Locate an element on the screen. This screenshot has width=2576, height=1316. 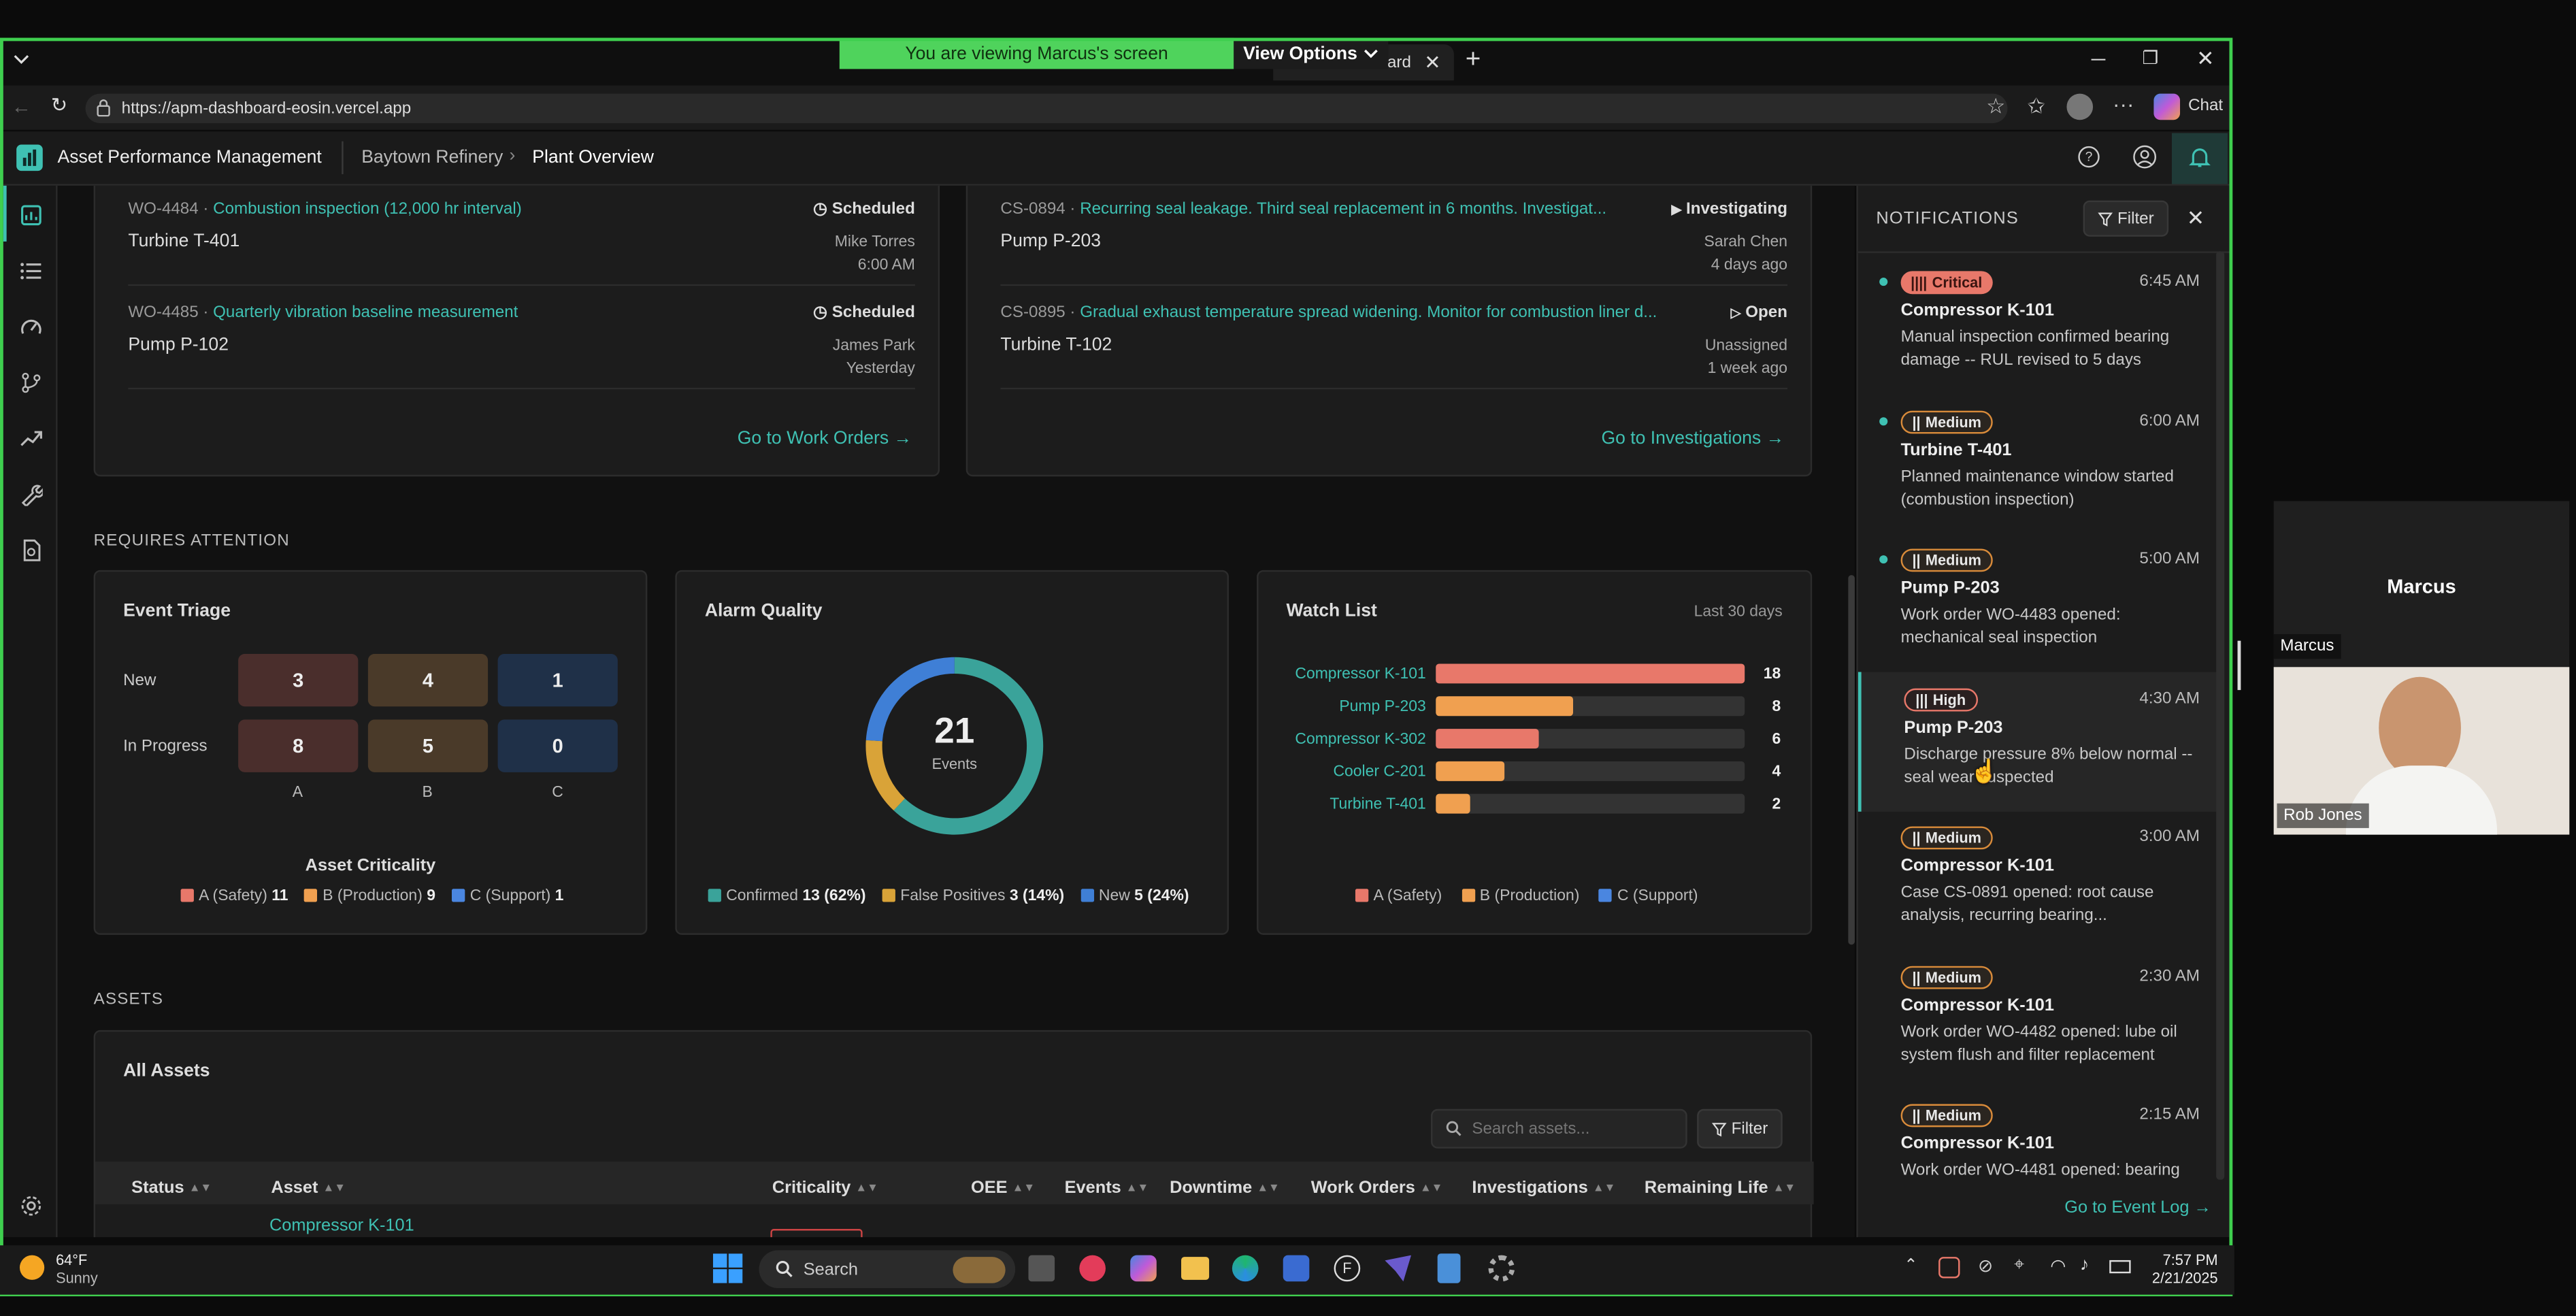
column-oee: OEE ▲▼ is located at coordinates (1003, 1188).